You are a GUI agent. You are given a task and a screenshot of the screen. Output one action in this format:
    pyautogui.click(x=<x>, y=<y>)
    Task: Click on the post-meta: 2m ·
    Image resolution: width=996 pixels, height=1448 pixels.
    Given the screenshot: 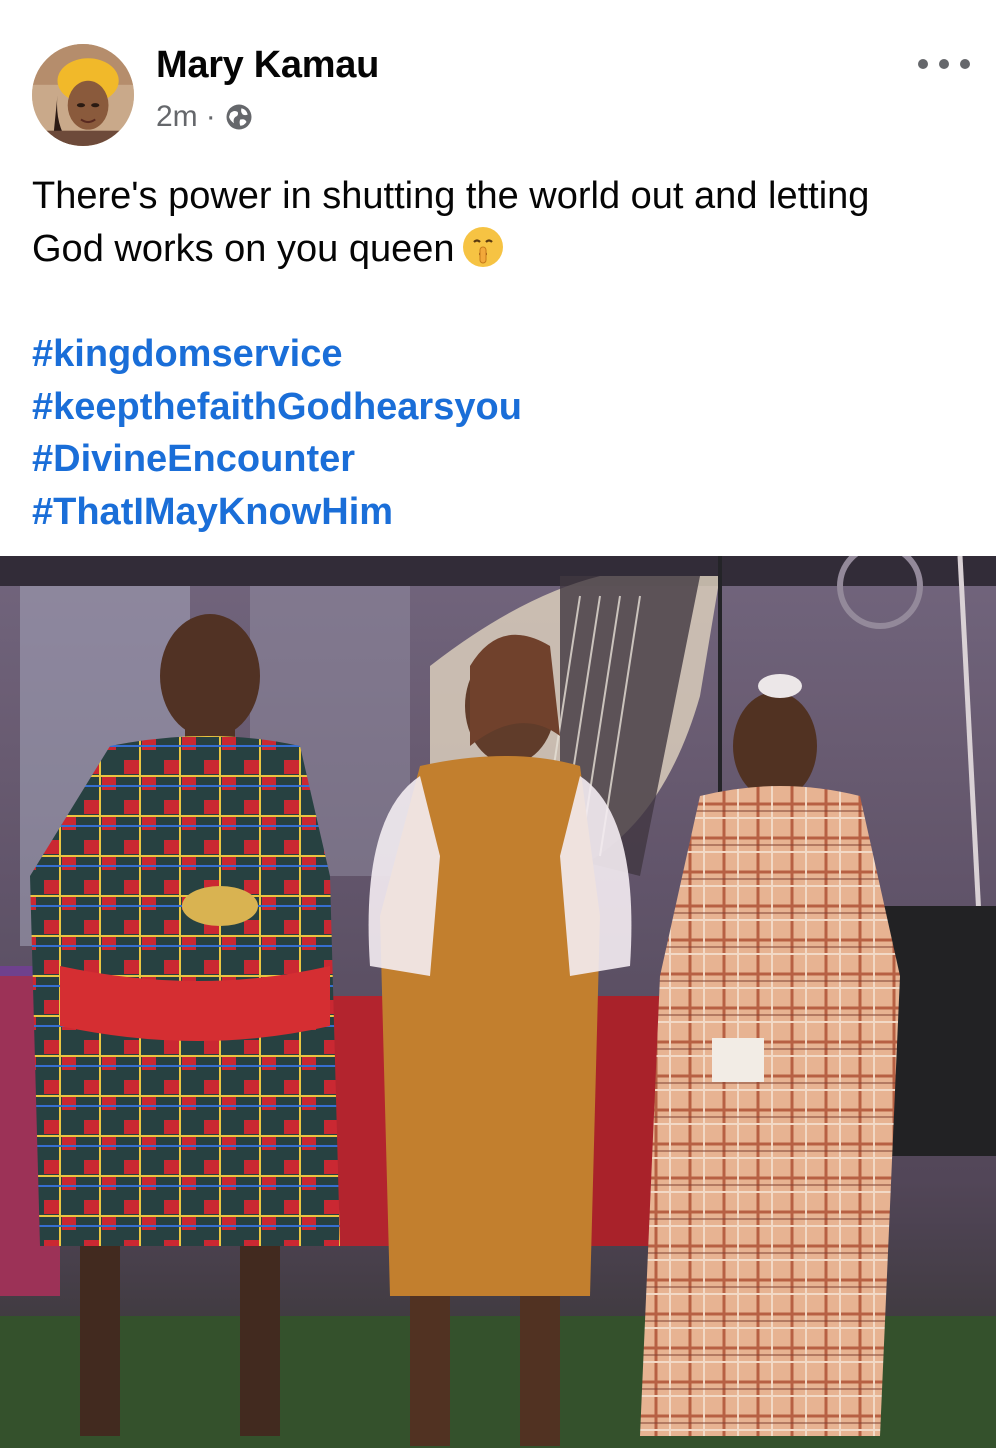 What is the action you would take?
    pyautogui.click(x=205, y=117)
    